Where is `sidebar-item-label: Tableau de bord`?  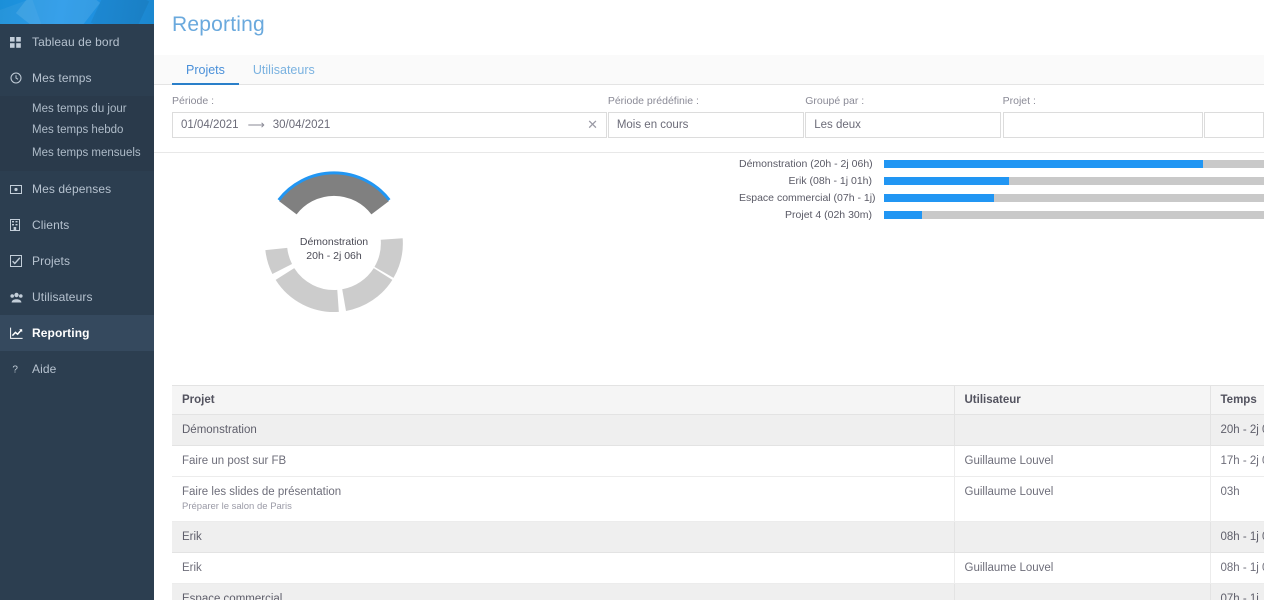 sidebar-item-label: Tableau de bord is located at coordinates (76, 42).